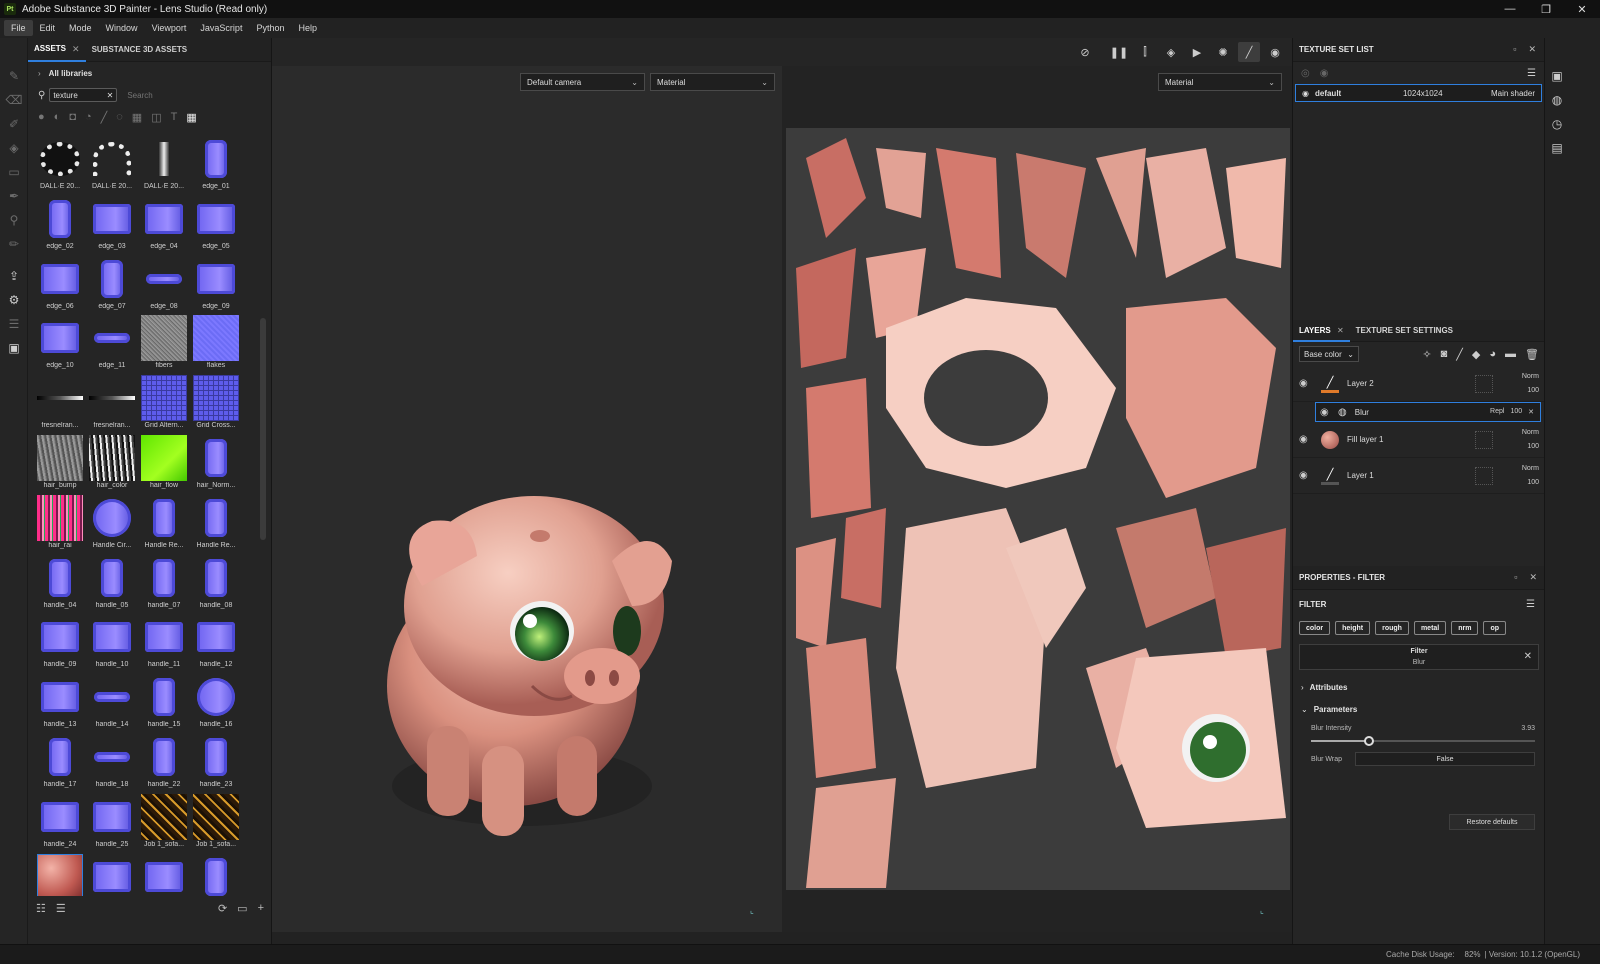  What do you see at coordinates (1220, 82) in the screenshot?
I see `render-mode-2d-dropdown: Material ⌄` at bounding box center [1220, 82].